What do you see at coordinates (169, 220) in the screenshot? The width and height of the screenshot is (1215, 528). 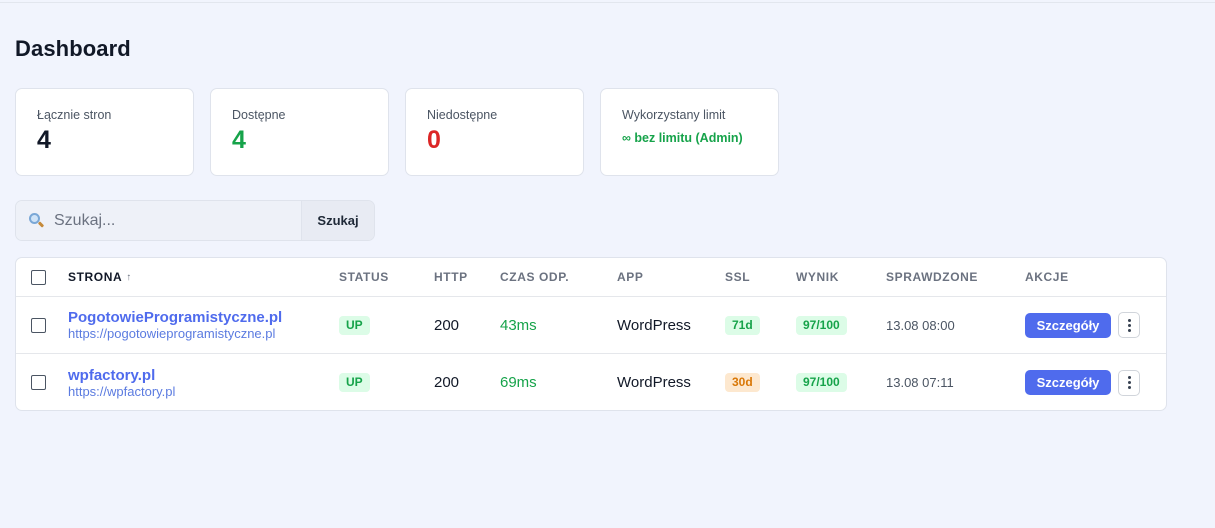 I see `search-input` at bounding box center [169, 220].